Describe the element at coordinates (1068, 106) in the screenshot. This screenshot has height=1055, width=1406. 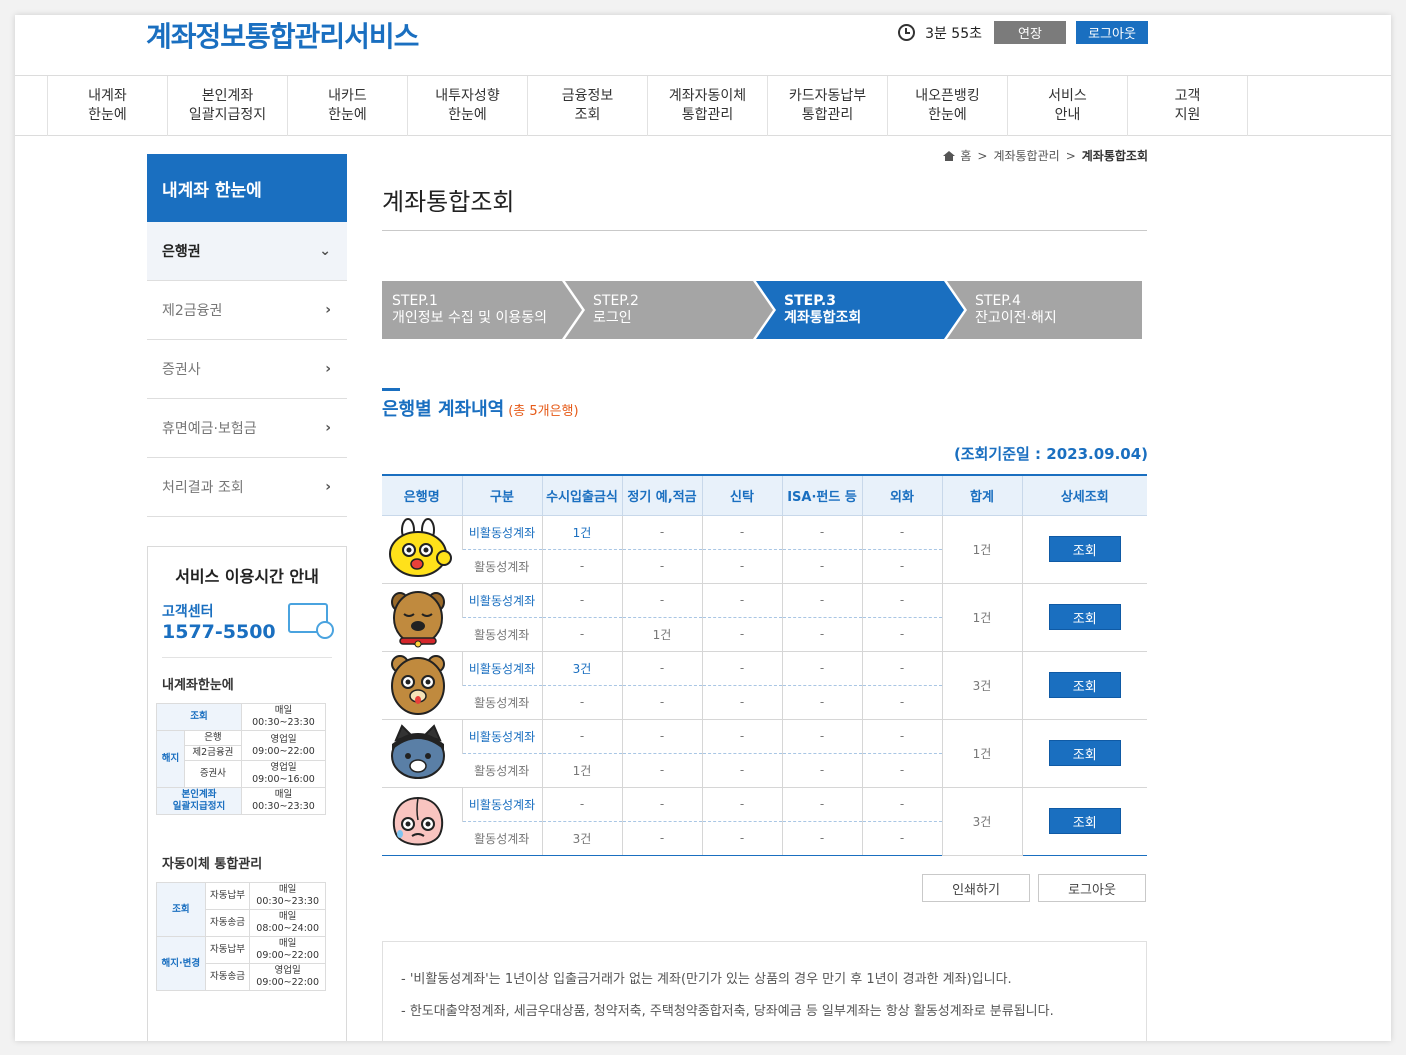
I see `gnb-item-service-guide: 서비스 안내` at that location.